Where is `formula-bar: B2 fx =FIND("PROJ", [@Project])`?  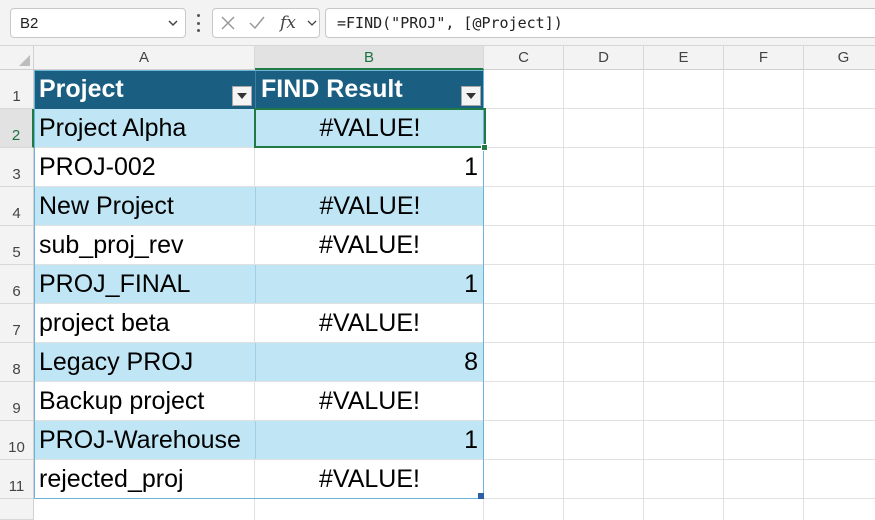 formula-bar: B2 fx =FIND("PROJ", [@Project]) is located at coordinates (437, 23).